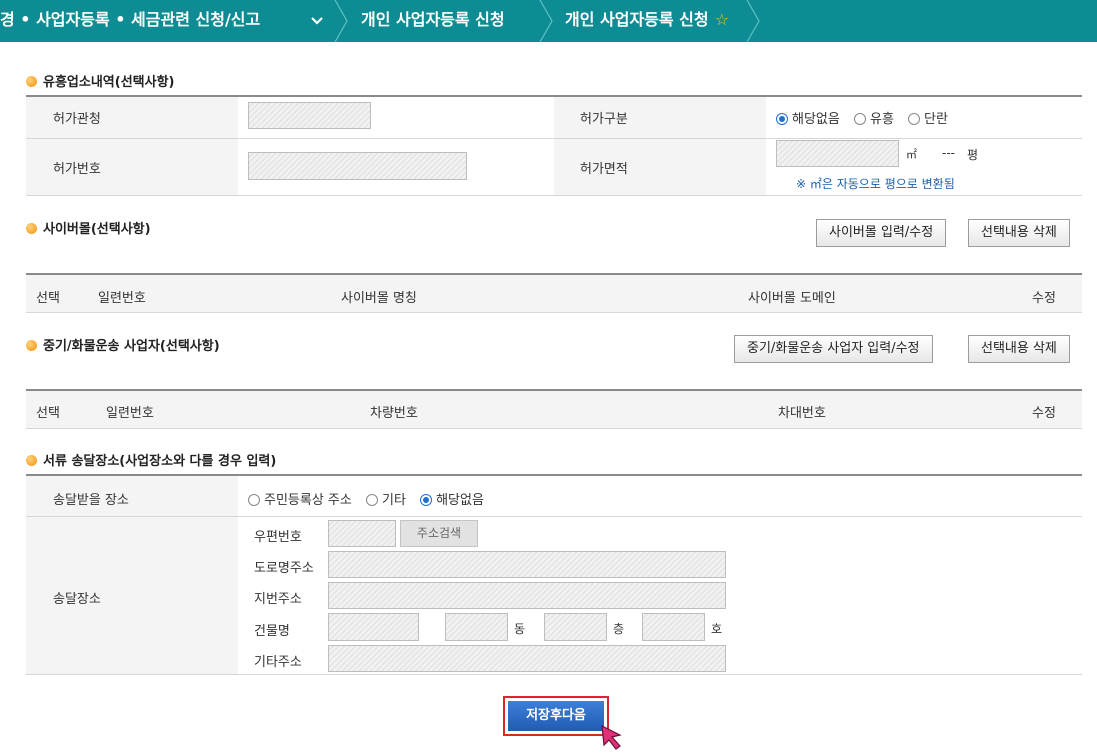 Image resolution: width=1097 pixels, height=753 pixels. I want to click on freight-edit-button: 중기/화물운송 사업자 입력/수정, so click(833, 349).